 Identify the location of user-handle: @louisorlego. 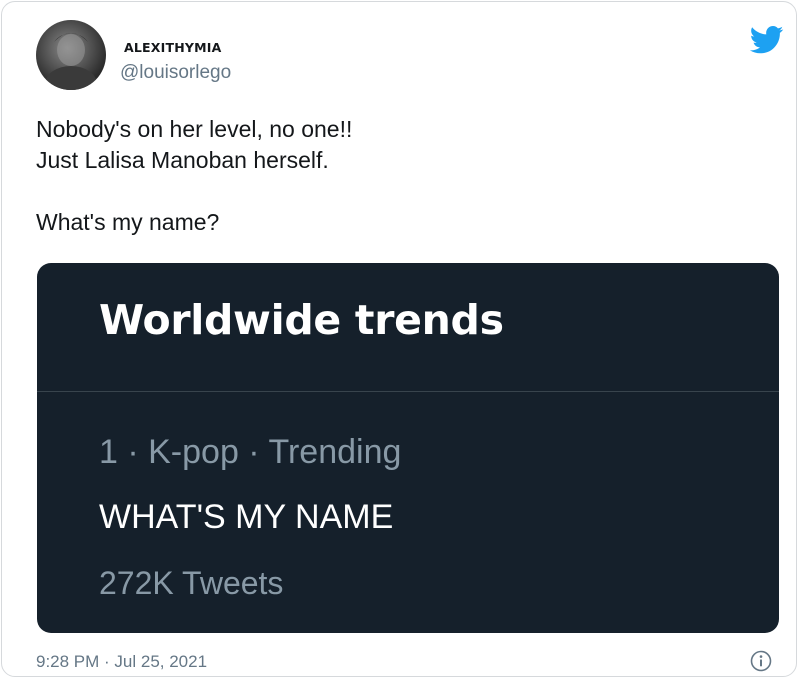
(175, 73).